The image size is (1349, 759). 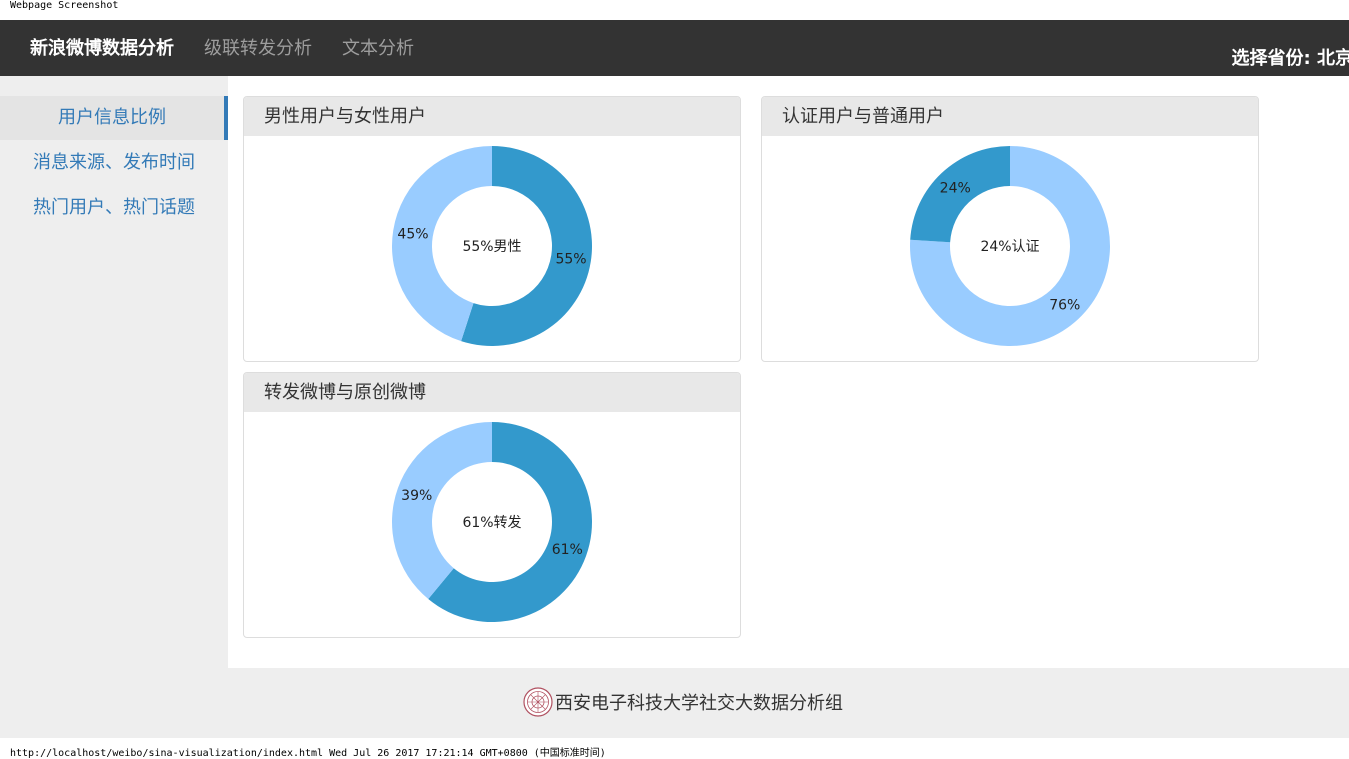 I want to click on nav-link-cascade: 级联转发分析, so click(x=258, y=47).